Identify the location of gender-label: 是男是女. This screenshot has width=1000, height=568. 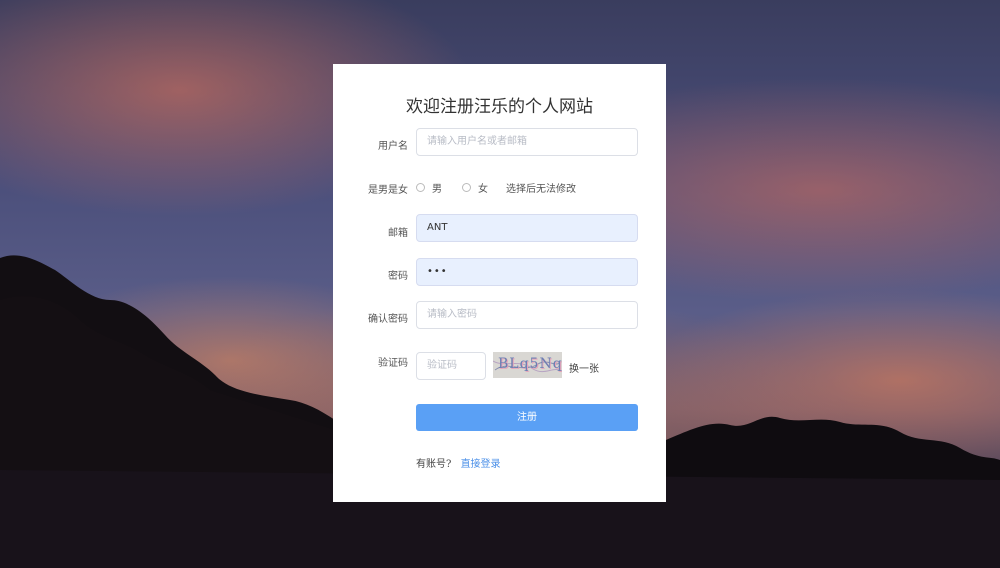
(388, 190).